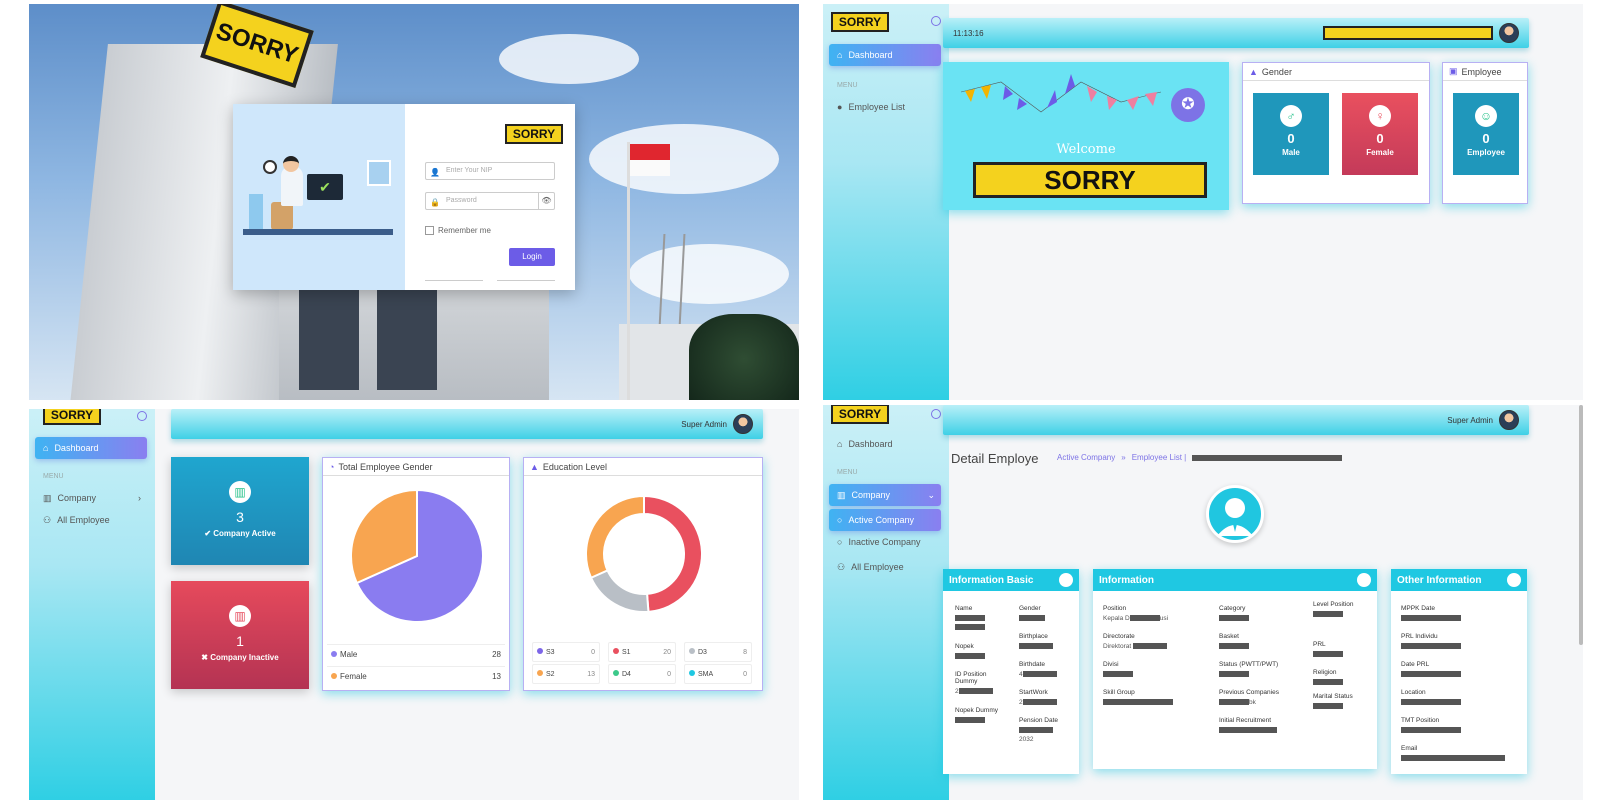 This screenshot has width=1600, height=800. What do you see at coordinates (534, 466) in the screenshot?
I see `graduation-cap-icon: ▲` at bounding box center [534, 466].